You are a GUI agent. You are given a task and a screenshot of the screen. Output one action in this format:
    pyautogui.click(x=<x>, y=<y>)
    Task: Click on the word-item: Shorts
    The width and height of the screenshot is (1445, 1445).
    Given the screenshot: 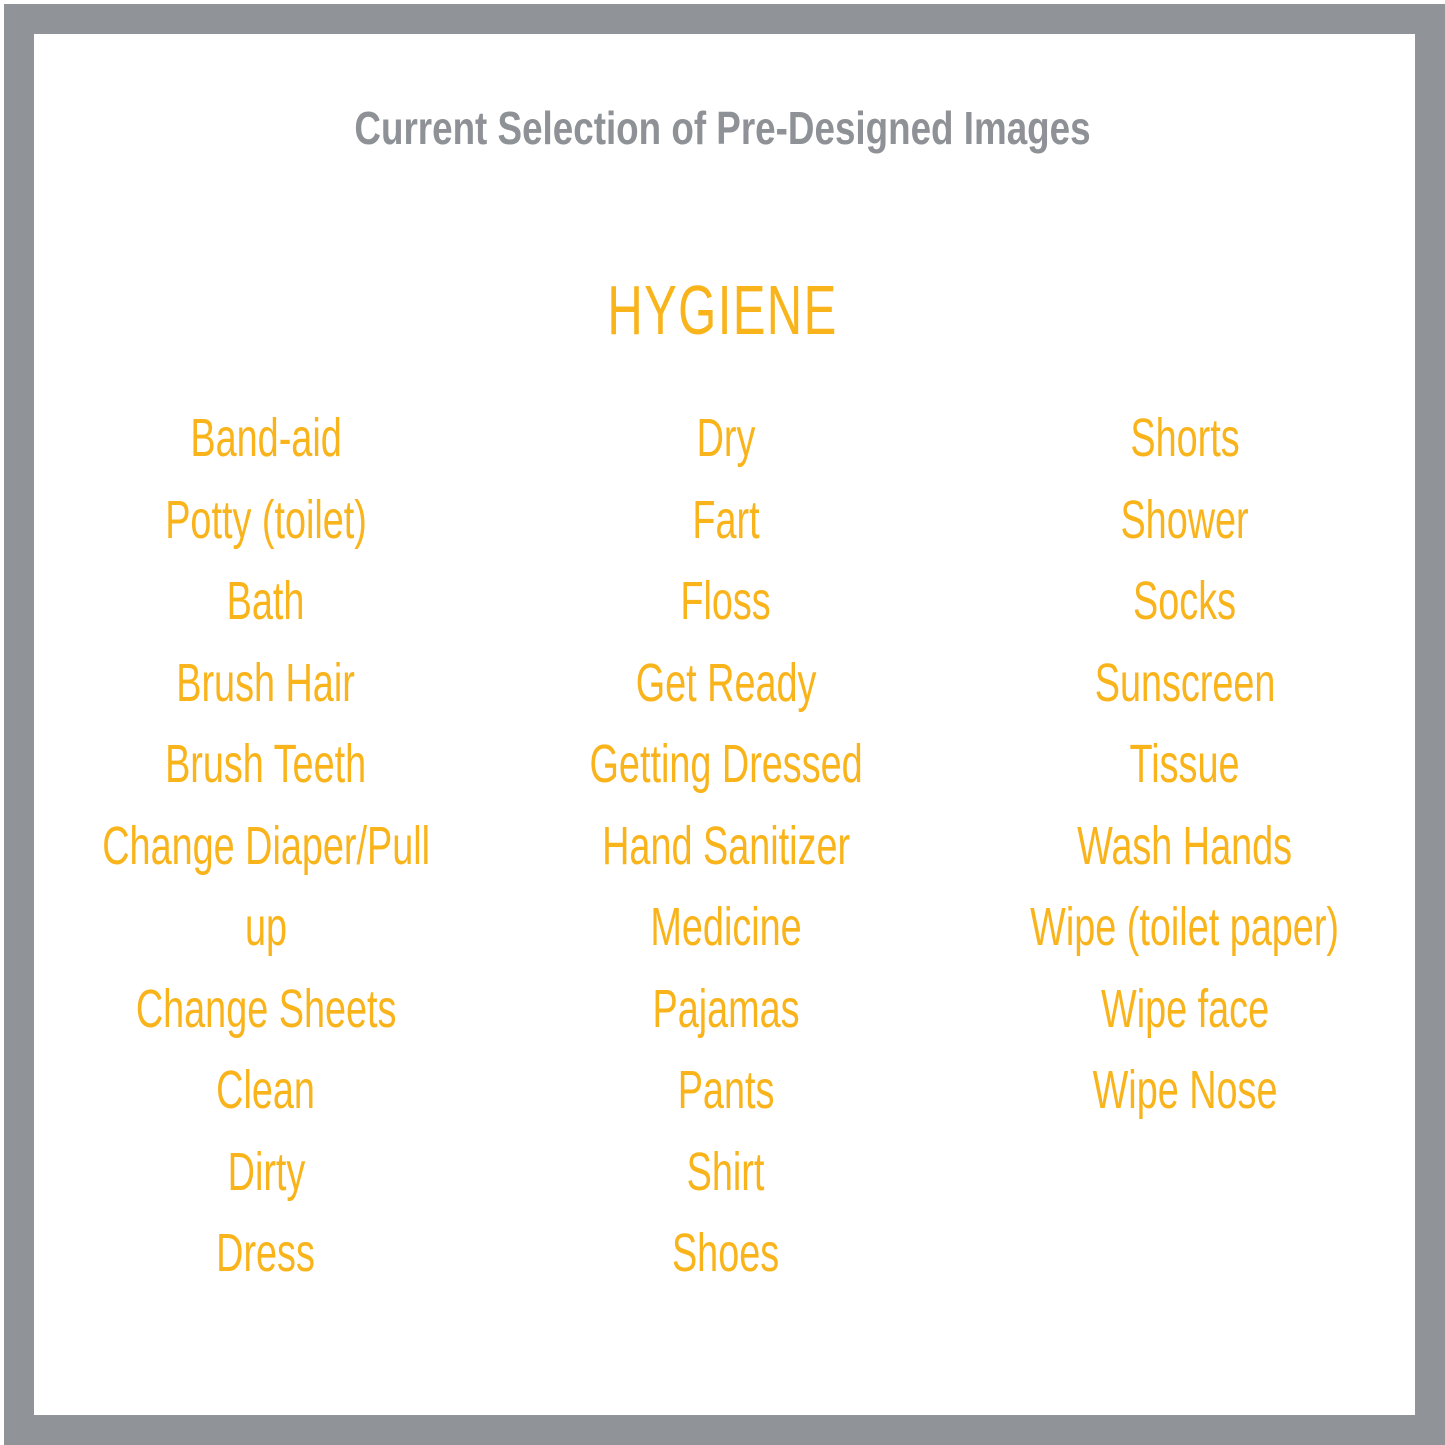 What is the action you would take?
    pyautogui.click(x=1185, y=438)
    